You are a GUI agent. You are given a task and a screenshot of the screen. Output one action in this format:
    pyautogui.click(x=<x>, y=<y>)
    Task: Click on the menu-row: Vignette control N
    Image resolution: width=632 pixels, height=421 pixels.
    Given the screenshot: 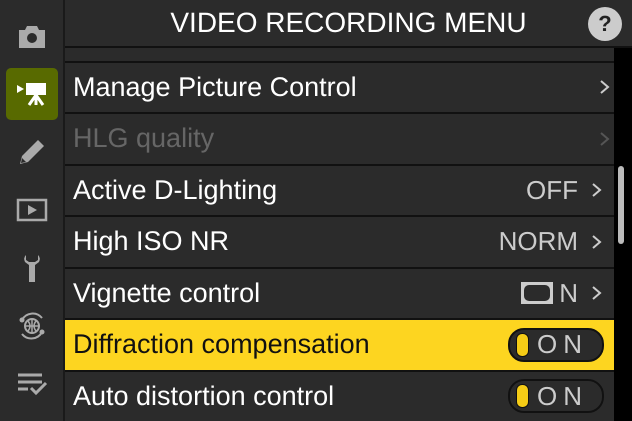 What is the action you would take?
    pyautogui.click(x=339, y=293)
    